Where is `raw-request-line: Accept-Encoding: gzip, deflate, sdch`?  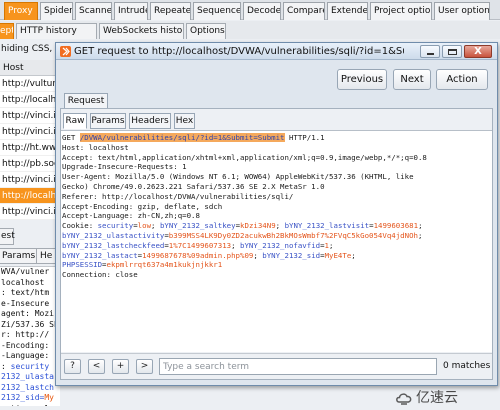 raw-request-line: Accept-Encoding: gzip, deflate, sdch is located at coordinates (142, 206).